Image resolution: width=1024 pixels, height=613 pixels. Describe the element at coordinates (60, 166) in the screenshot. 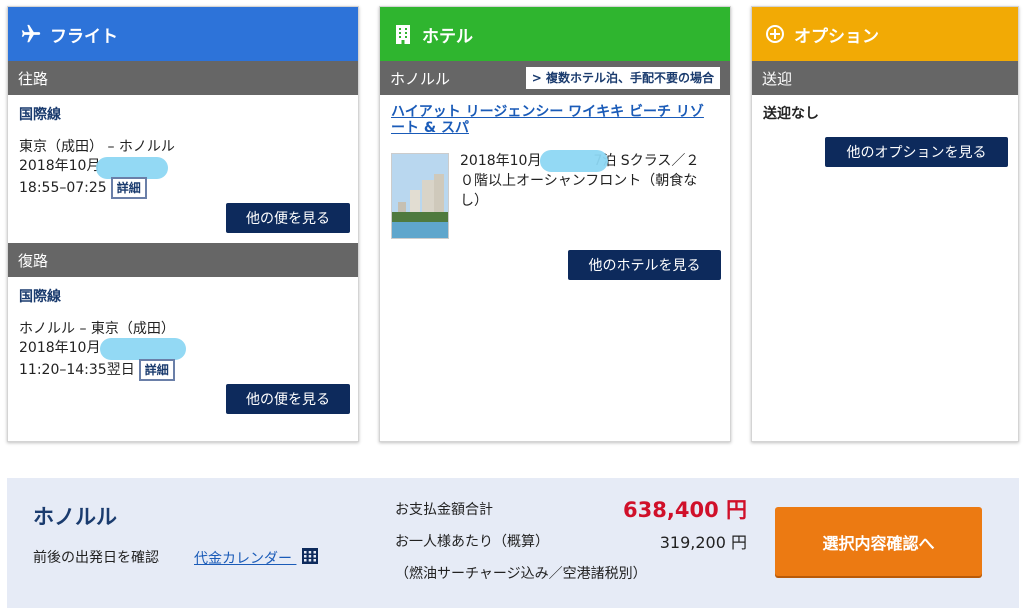

I see `outbound-date: 2018年10月` at that location.